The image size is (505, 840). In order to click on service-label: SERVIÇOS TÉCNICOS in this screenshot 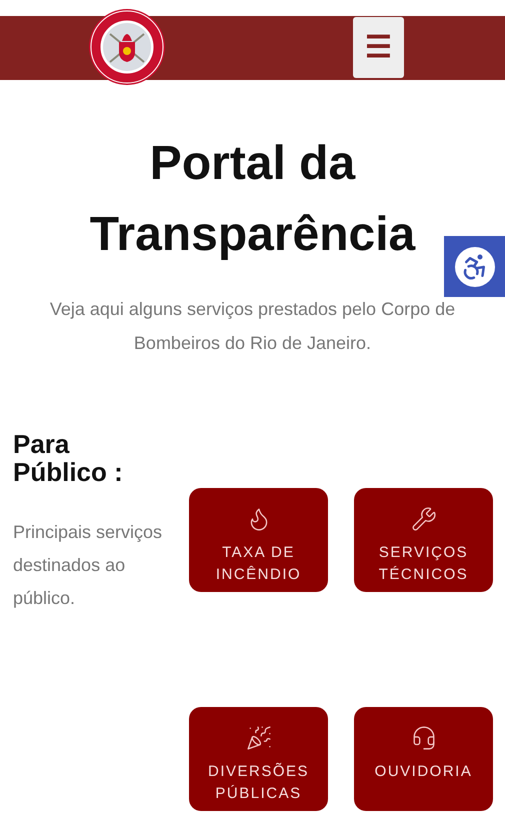, I will do `click(424, 564)`.